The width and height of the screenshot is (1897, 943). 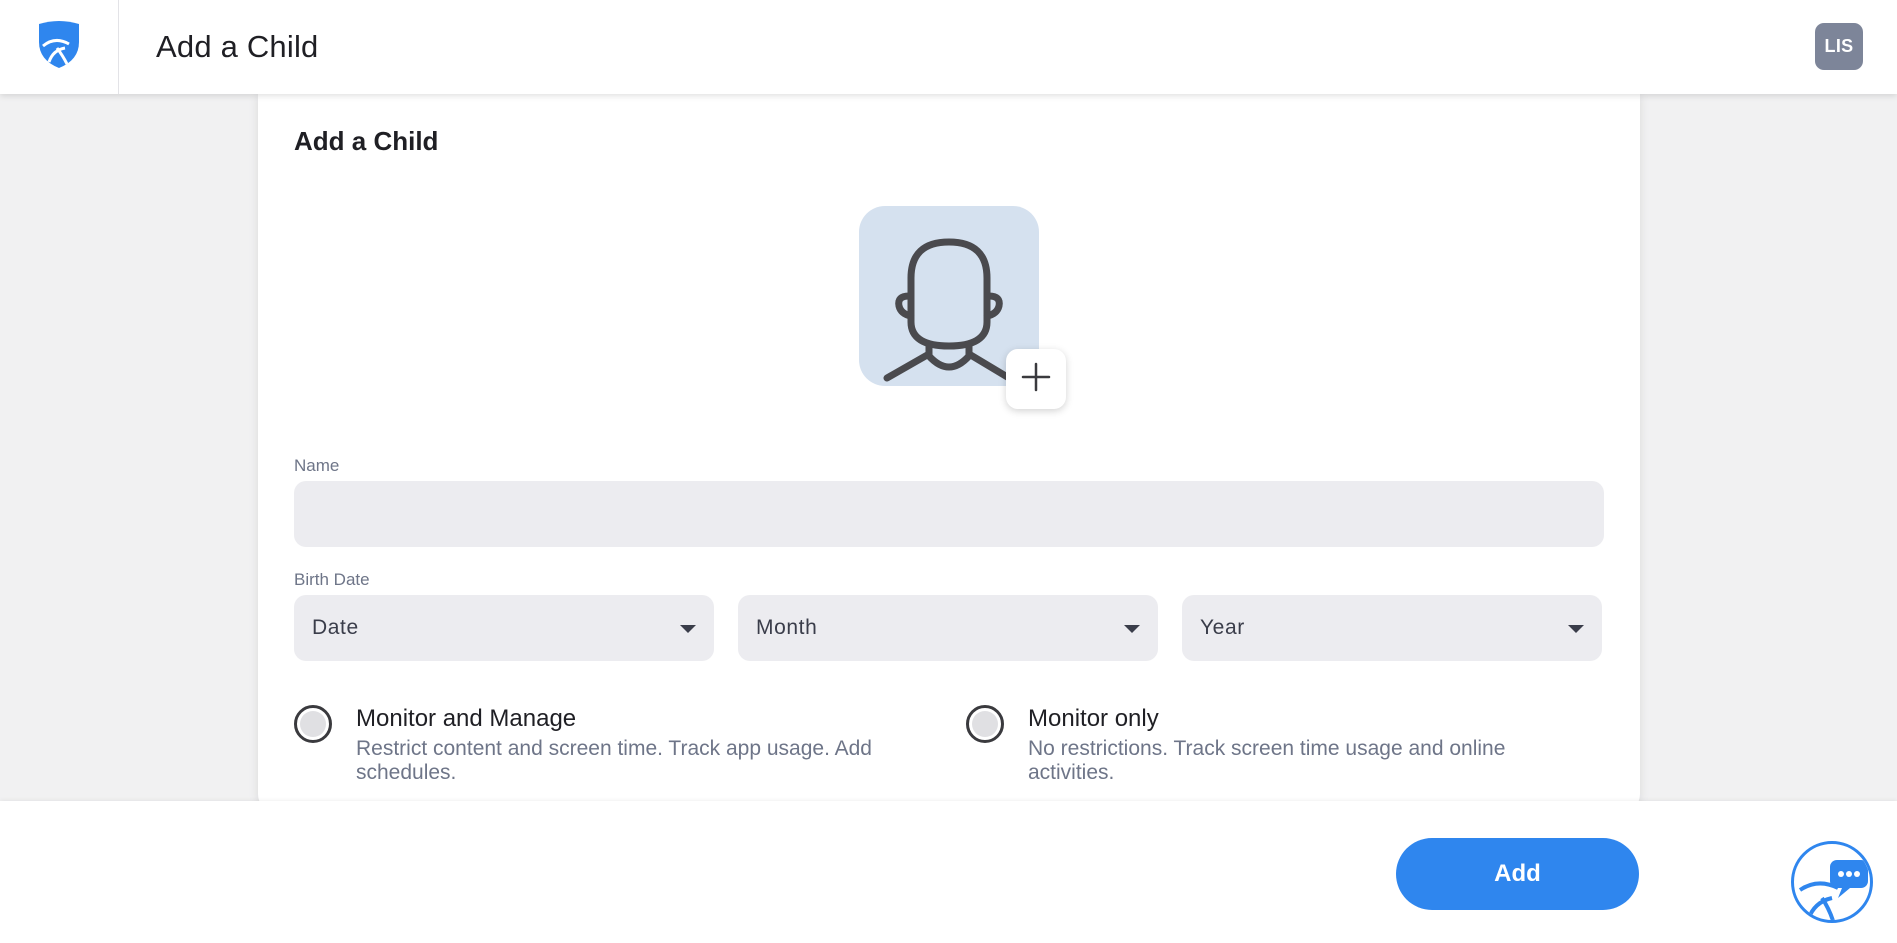 I want to click on month-select-value: Month, so click(x=787, y=627).